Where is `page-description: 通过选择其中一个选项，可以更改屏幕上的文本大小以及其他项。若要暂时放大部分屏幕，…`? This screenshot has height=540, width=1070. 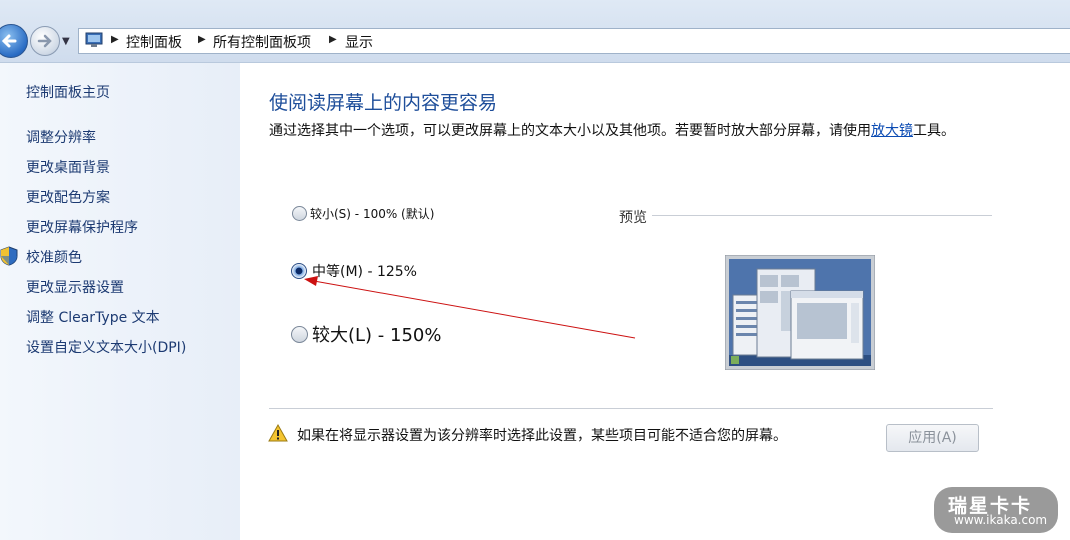 page-description: 通过选择其中一个选项，可以更改屏幕上的文本大小以及其他项。若要暂时放大部分屏幕，… is located at coordinates (629, 131).